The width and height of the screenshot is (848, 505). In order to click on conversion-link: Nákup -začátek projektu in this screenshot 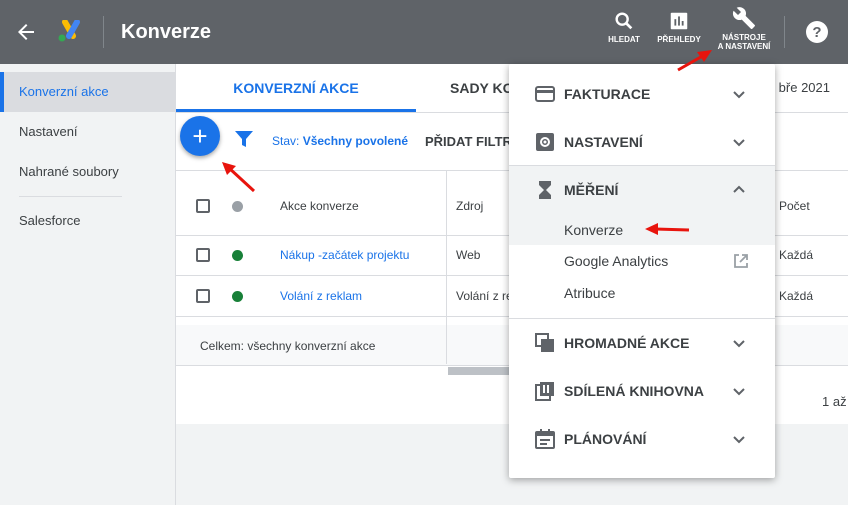, I will do `click(344, 255)`.